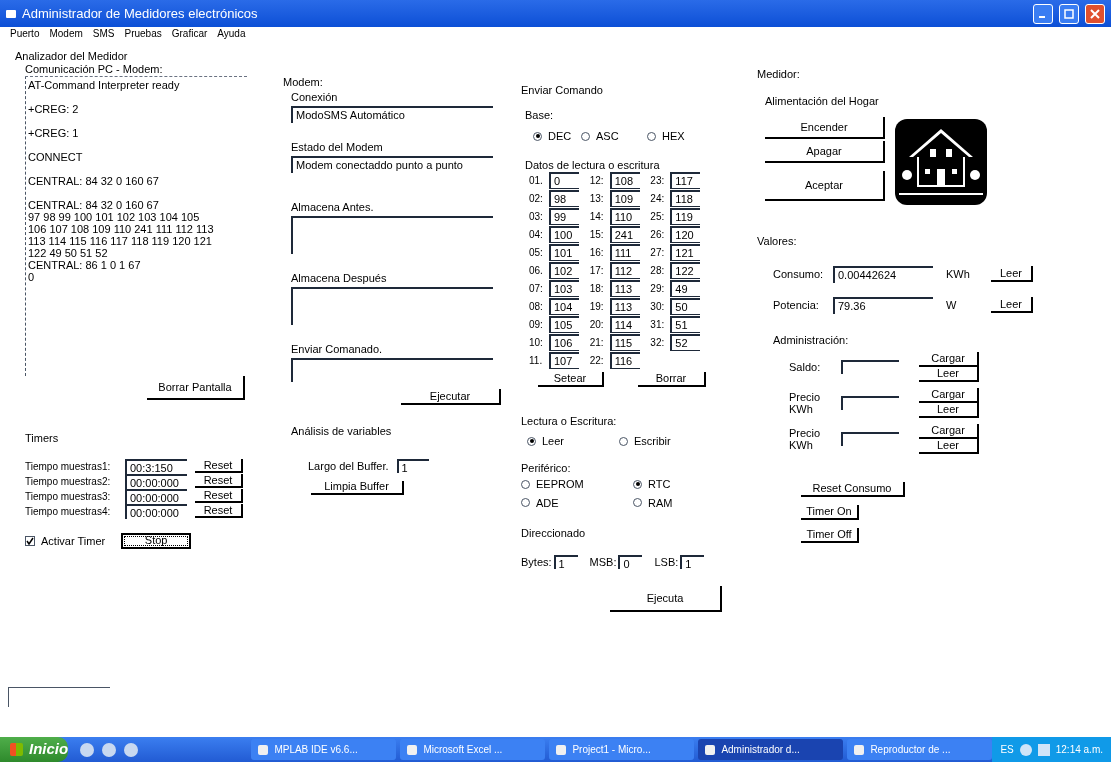 Image resolution: width=1111 pixels, height=762 pixels. What do you see at coordinates (685, 234) in the screenshot?
I see `value-field: 120` at bounding box center [685, 234].